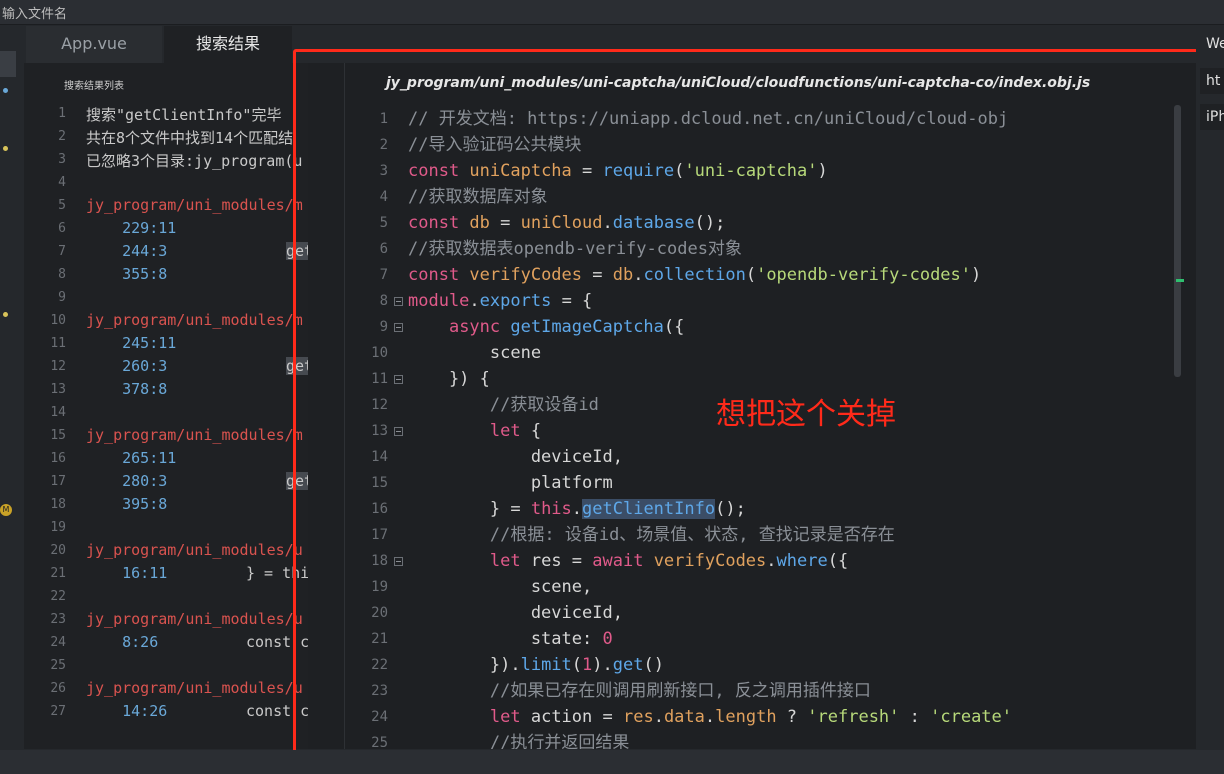 Image resolution: width=1224 pixels, height=774 pixels. Describe the element at coordinates (379, 742) in the screenshot. I see `code-line-number: 25` at that location.